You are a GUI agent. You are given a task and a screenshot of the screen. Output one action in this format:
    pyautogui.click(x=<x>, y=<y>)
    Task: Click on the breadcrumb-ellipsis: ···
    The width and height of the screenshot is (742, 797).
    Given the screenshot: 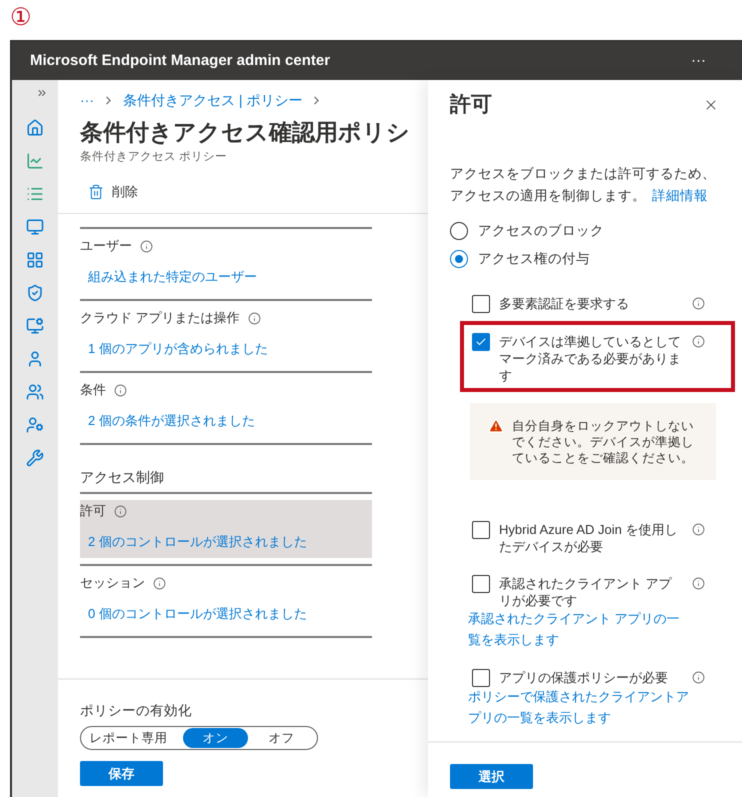 What is the action you would take?
    pyautogui.click(x=87, y=100)
    